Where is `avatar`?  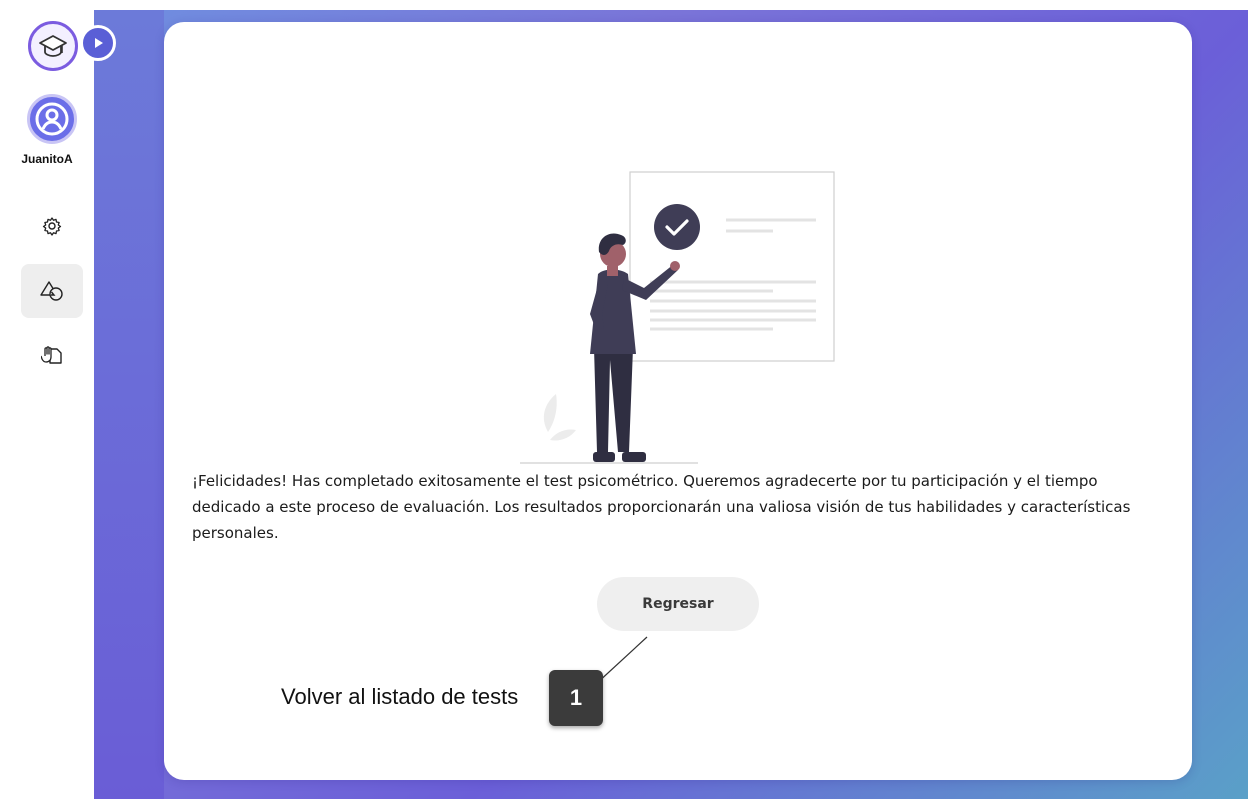 avatar is located at coordinates (52, 119).